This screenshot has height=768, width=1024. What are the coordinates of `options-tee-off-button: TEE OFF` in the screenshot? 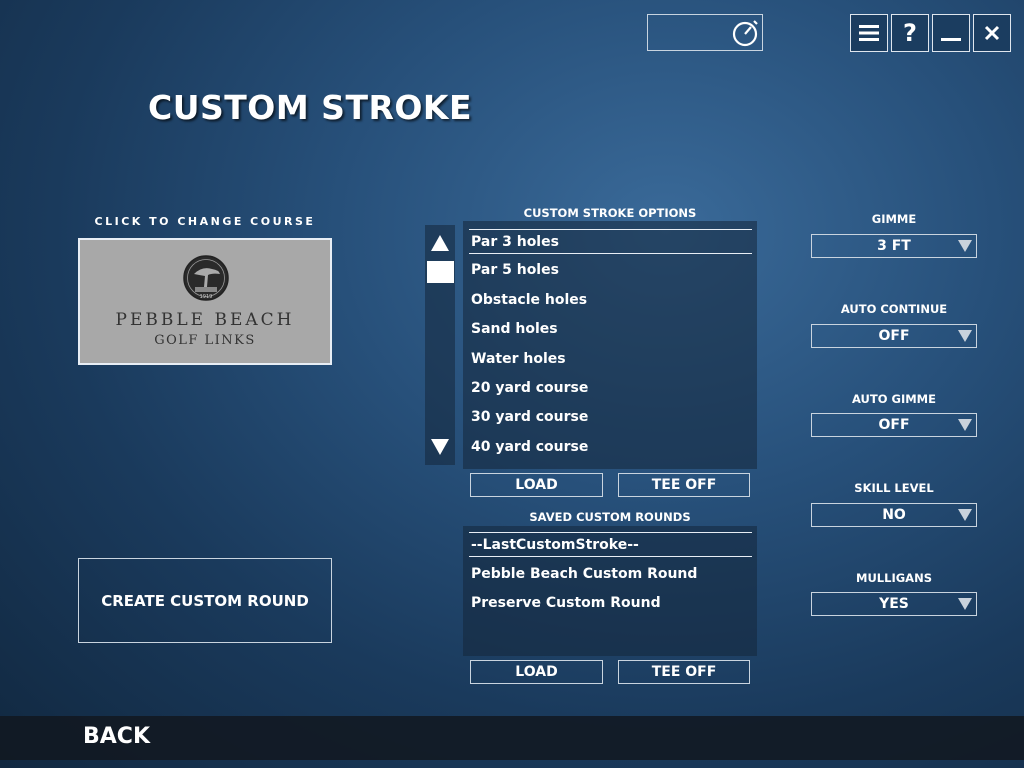 It's located at (684, 485).